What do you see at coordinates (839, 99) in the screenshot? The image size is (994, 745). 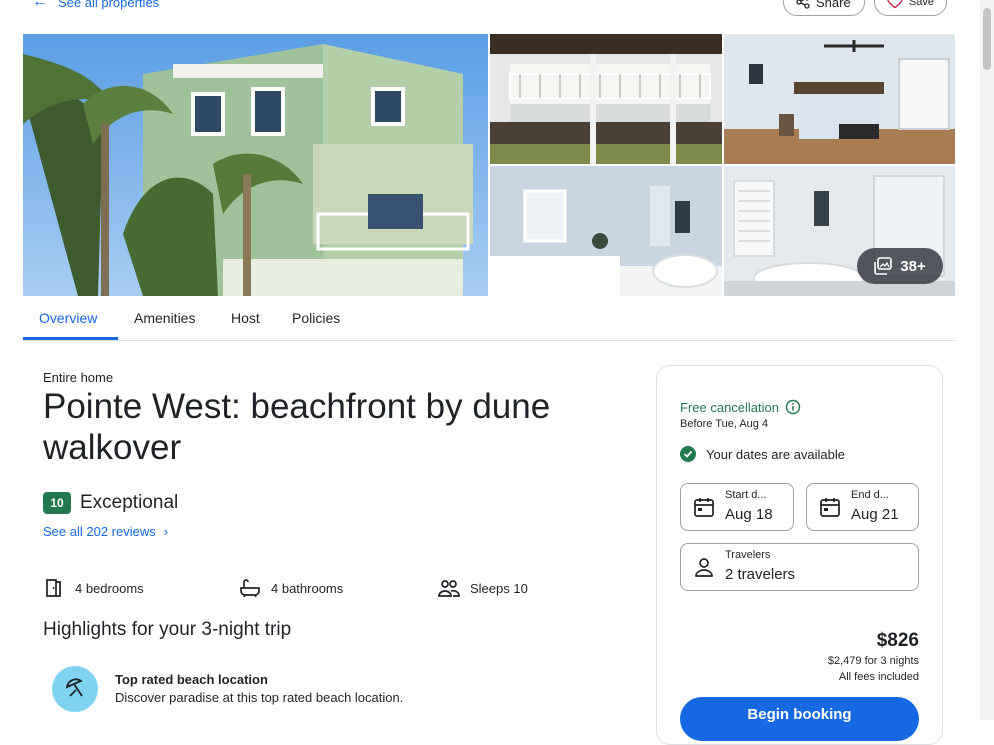 I see `photo-bedroom` at bounding box center [839, 99].